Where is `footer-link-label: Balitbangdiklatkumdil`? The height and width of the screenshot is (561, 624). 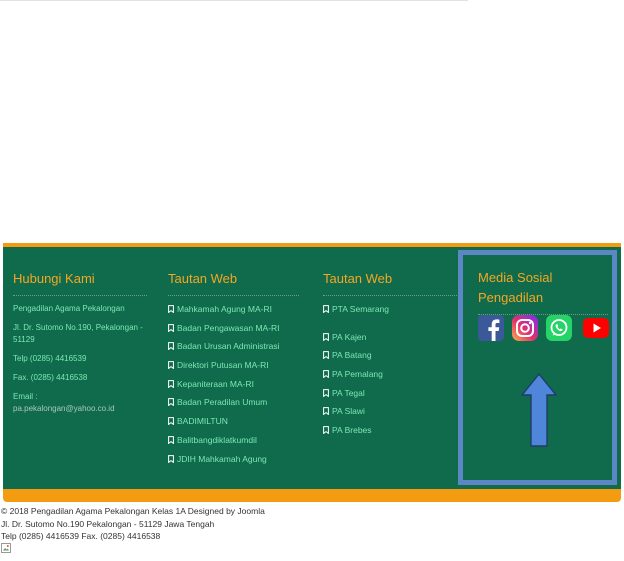
footer-link-label: Balitbangdiklatkumdil is located at coordinates (217, 439).